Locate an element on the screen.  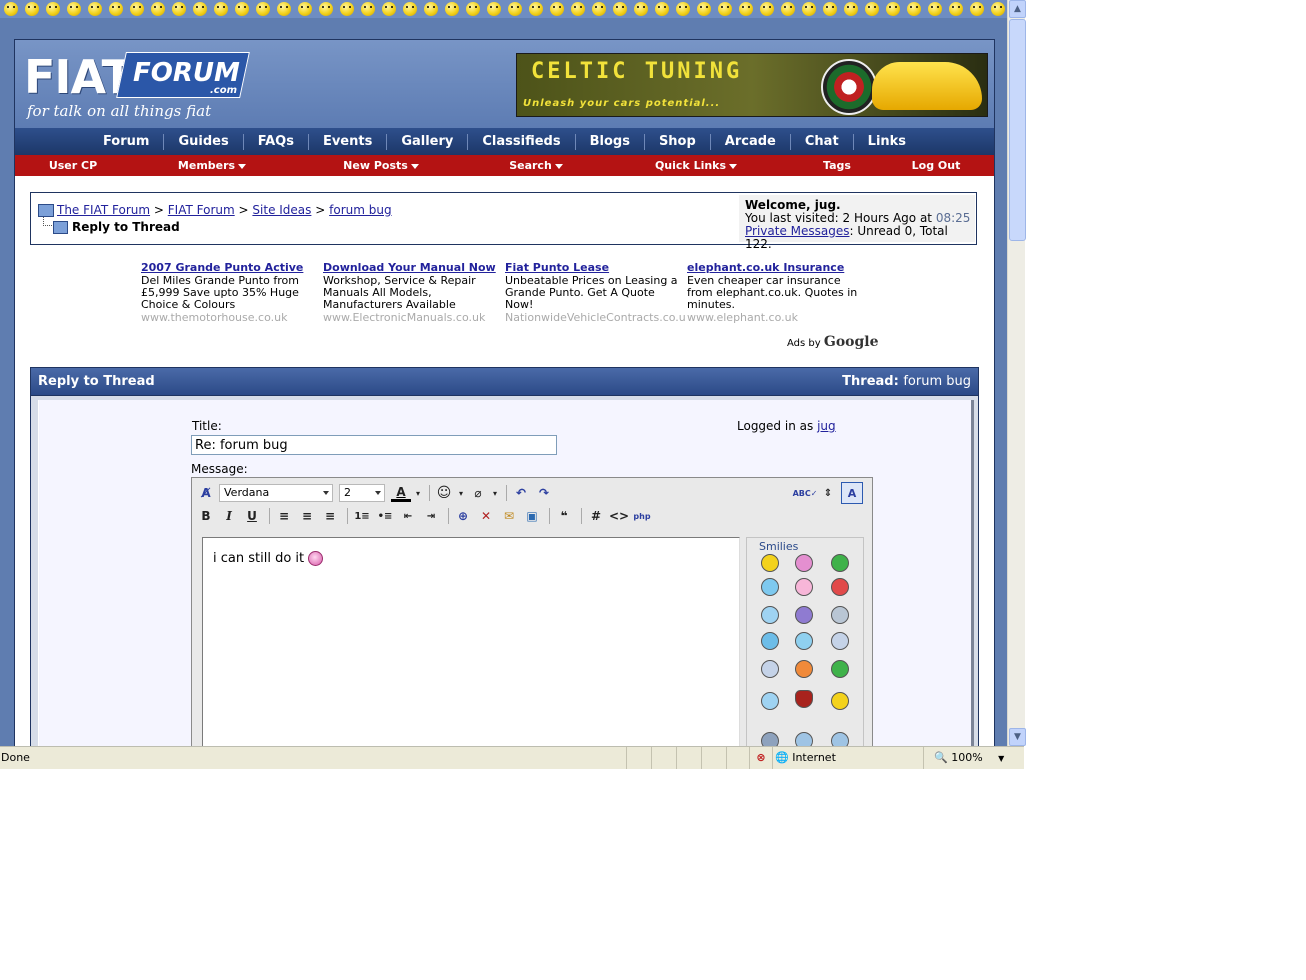
blocked-popup-icon: ⊗ is located at coordinates (760, 758).